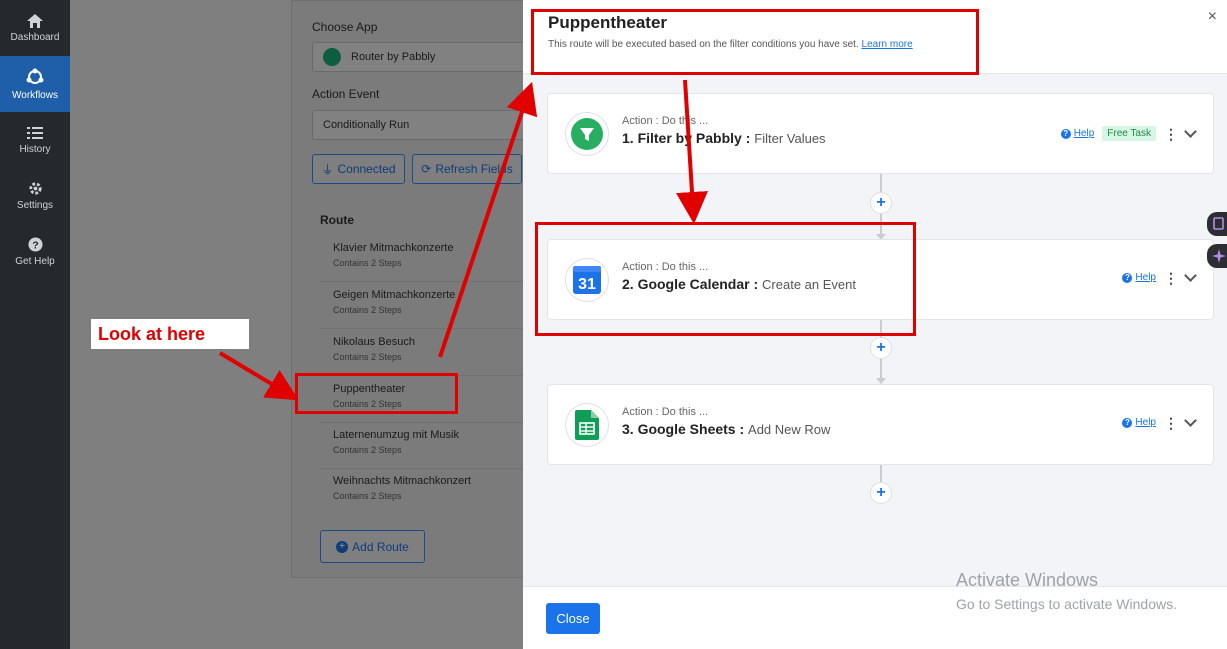 Image resolution: width=1227 pixels, height=649 pixels. What do you see at coordinates (683, 429) in the screenshot?
I see `action-app: 3. Google Sheets :` at bounding box center [683, 429].